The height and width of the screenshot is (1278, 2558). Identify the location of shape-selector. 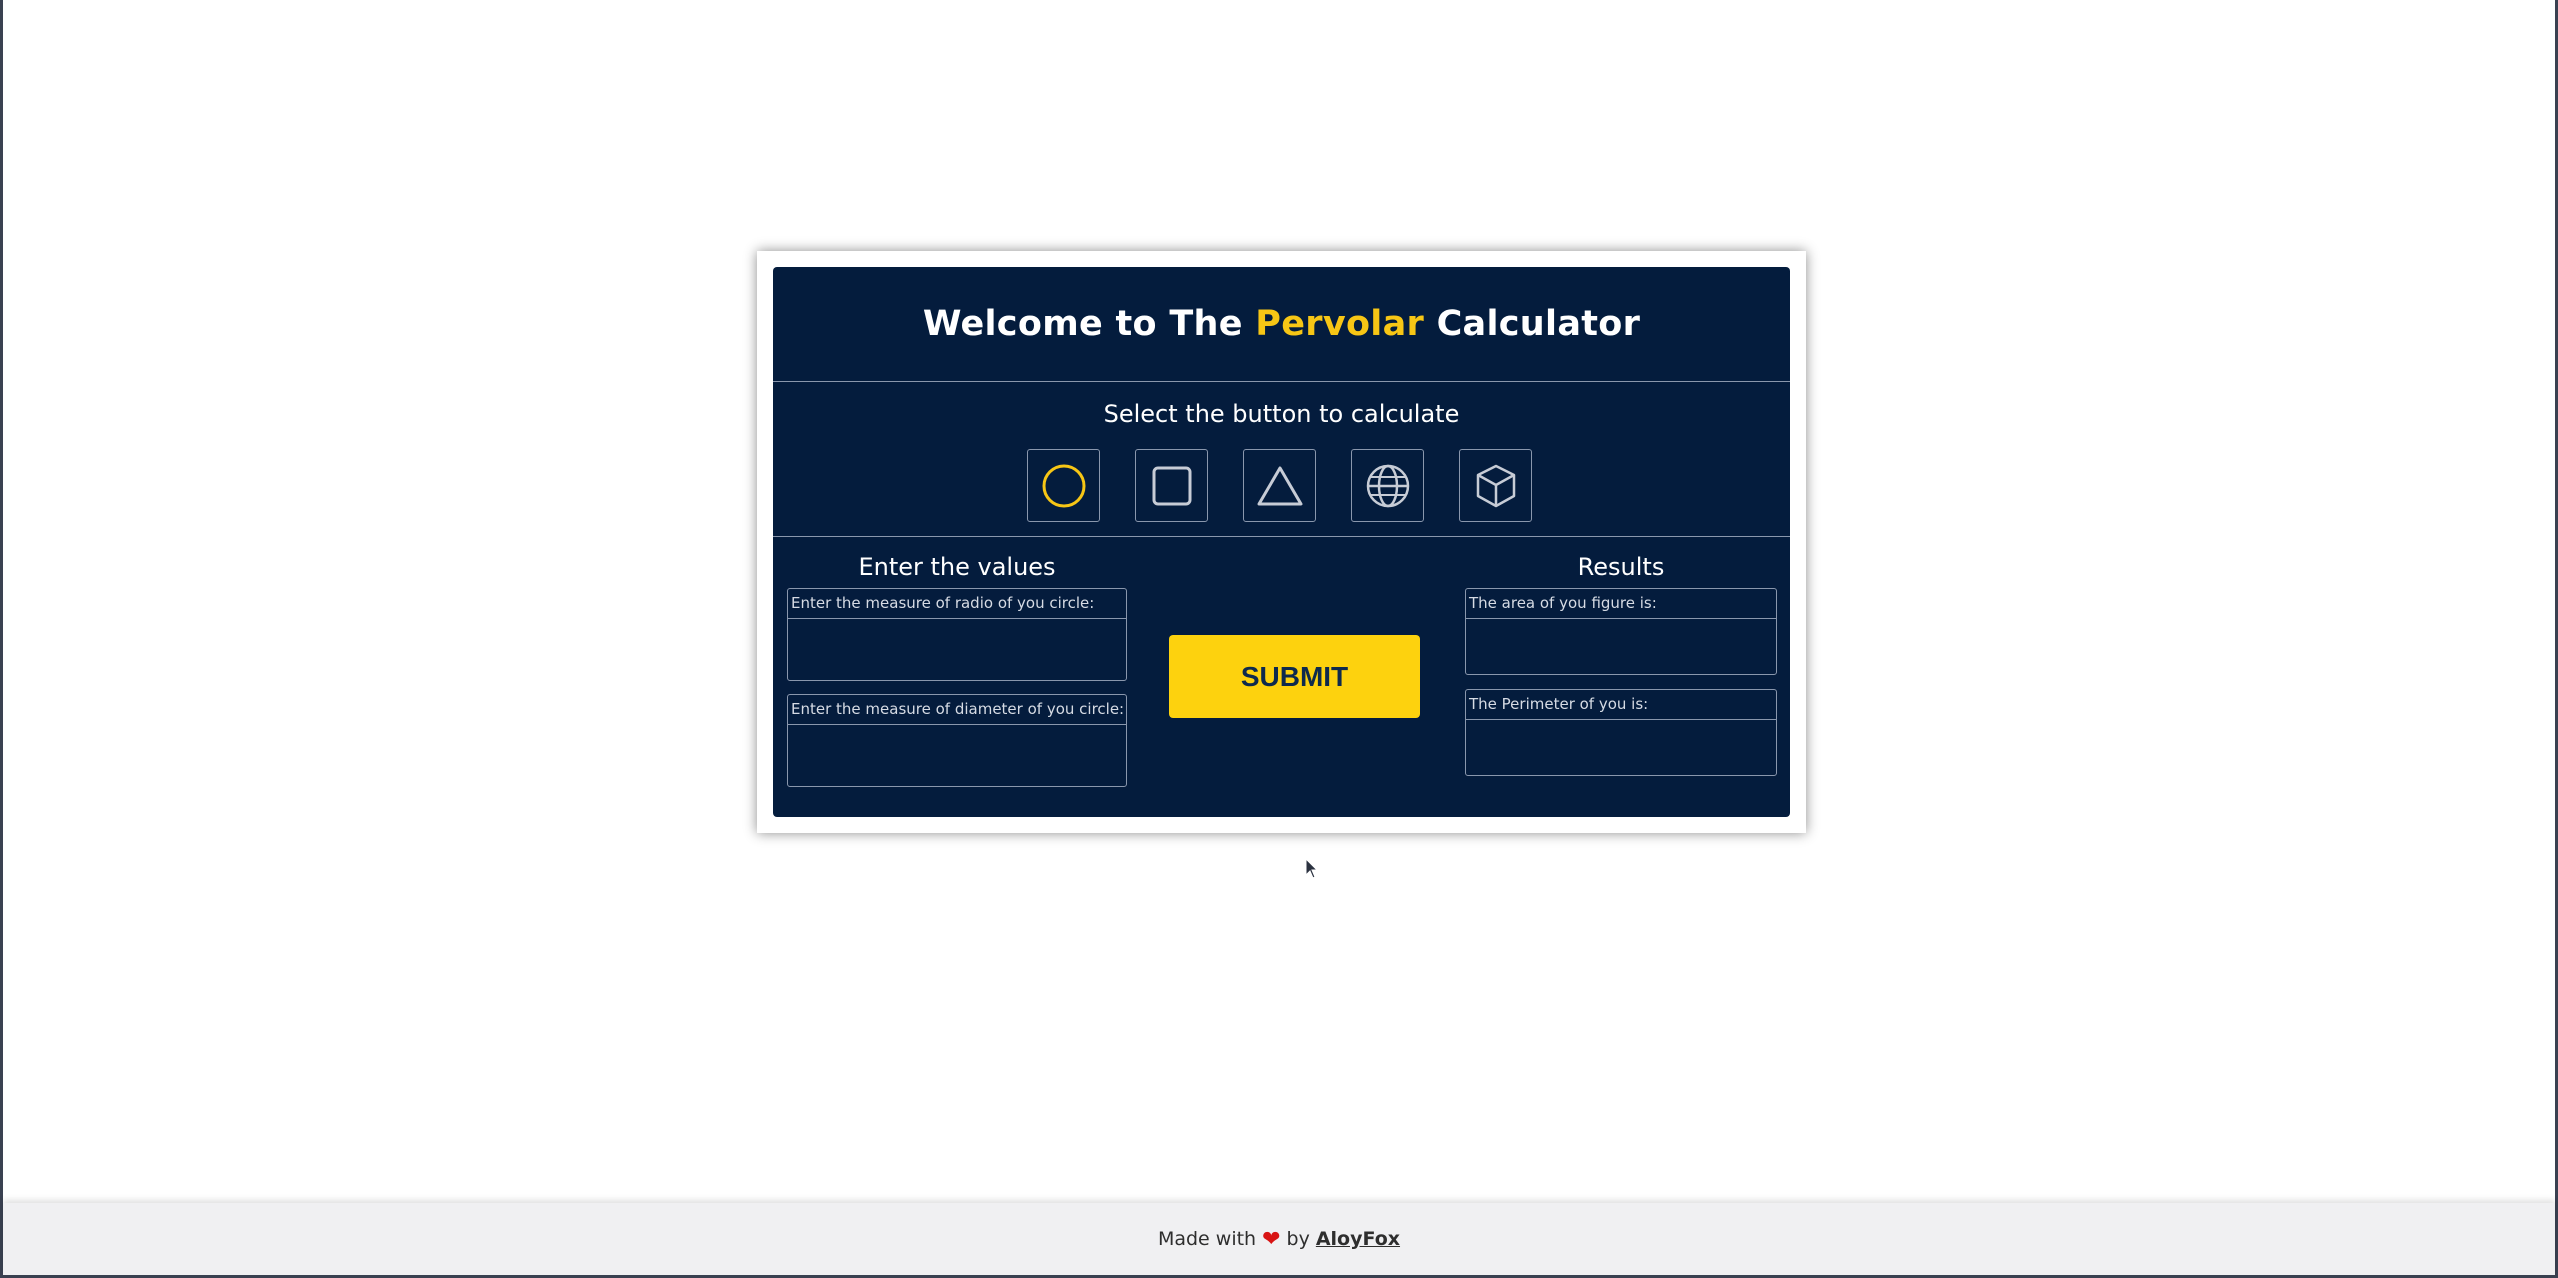
(1279, 485).